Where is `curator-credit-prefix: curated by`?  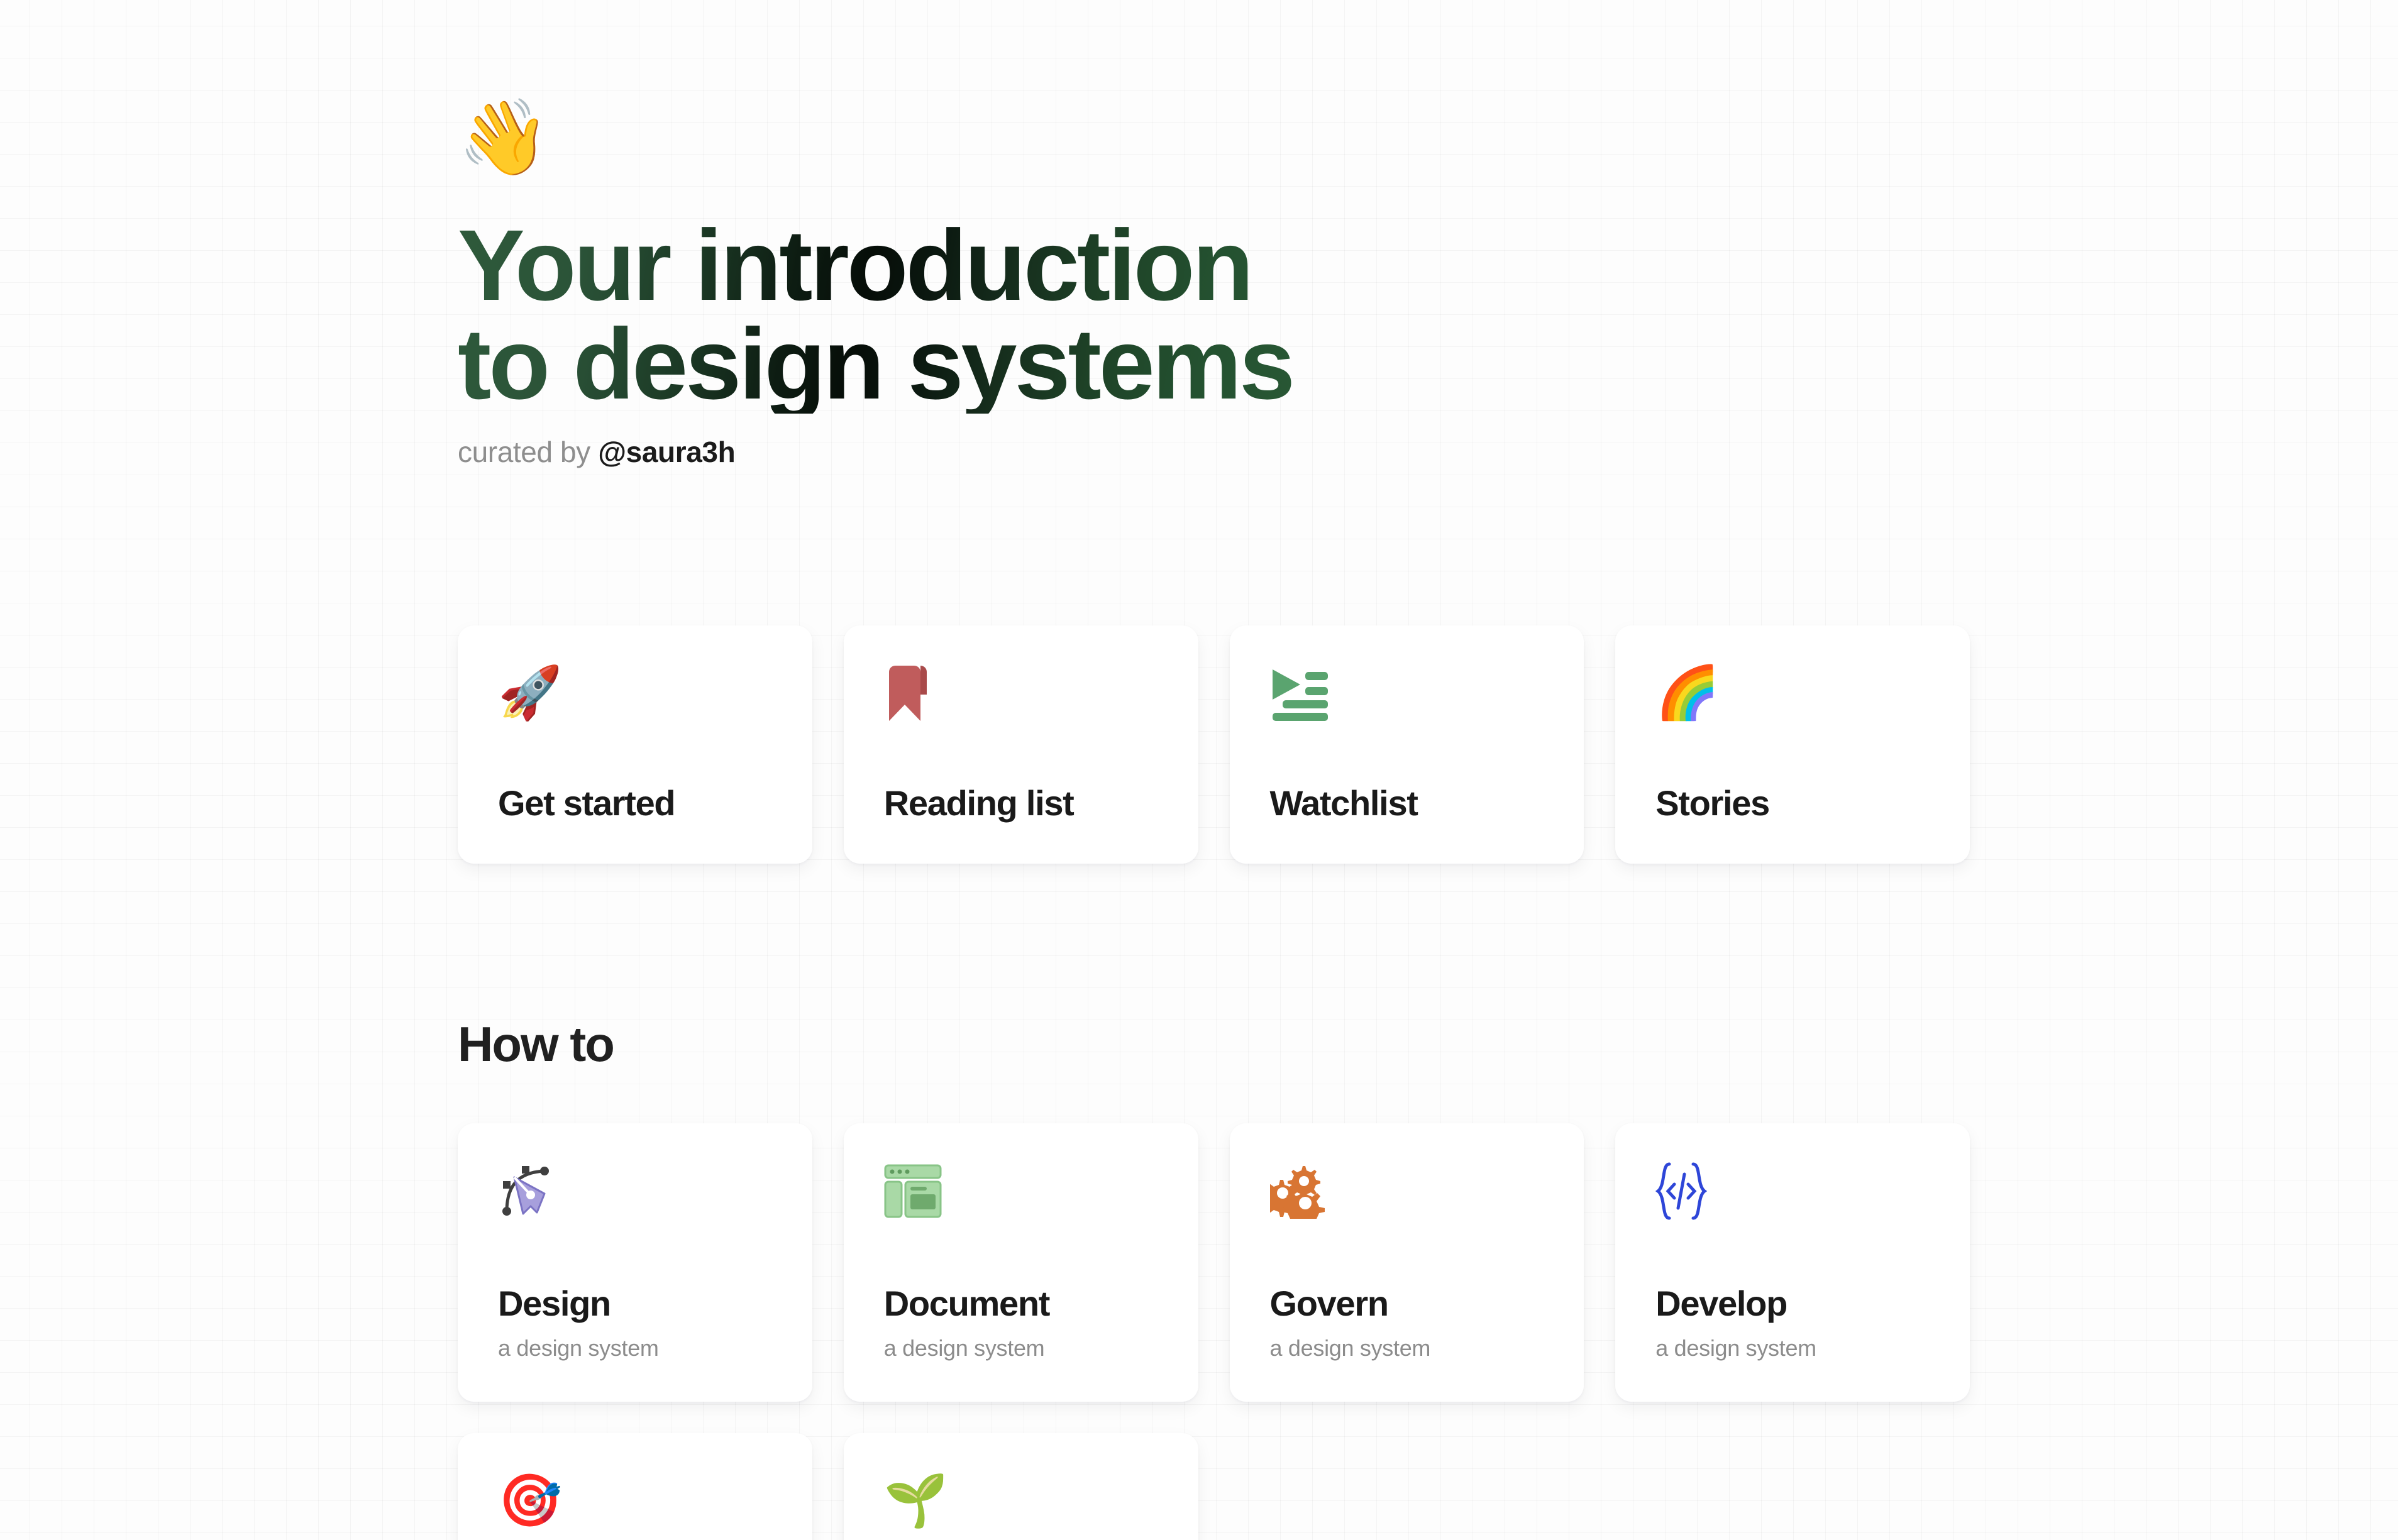
curator-credit-prefix: curated by is located at coordinates (528, 451).